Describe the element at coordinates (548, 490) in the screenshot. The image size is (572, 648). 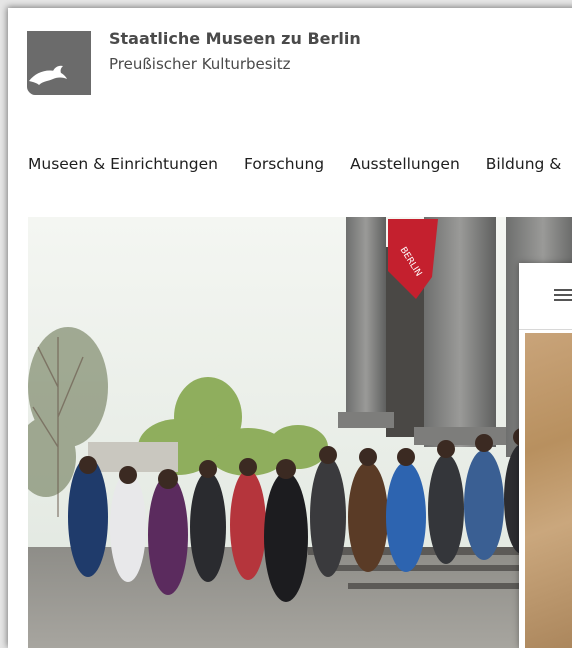
I see `overlay-parchment-image` at that location.